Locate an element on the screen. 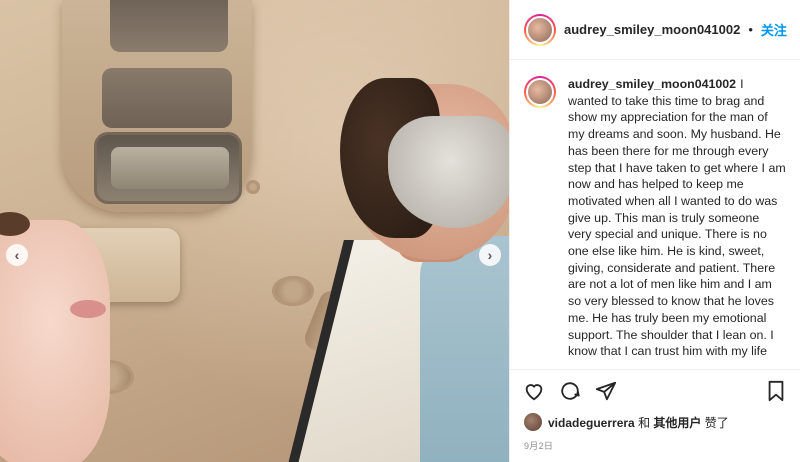 The image size is (800, 462). ceiling-vent is located at coordinates (293, 291).